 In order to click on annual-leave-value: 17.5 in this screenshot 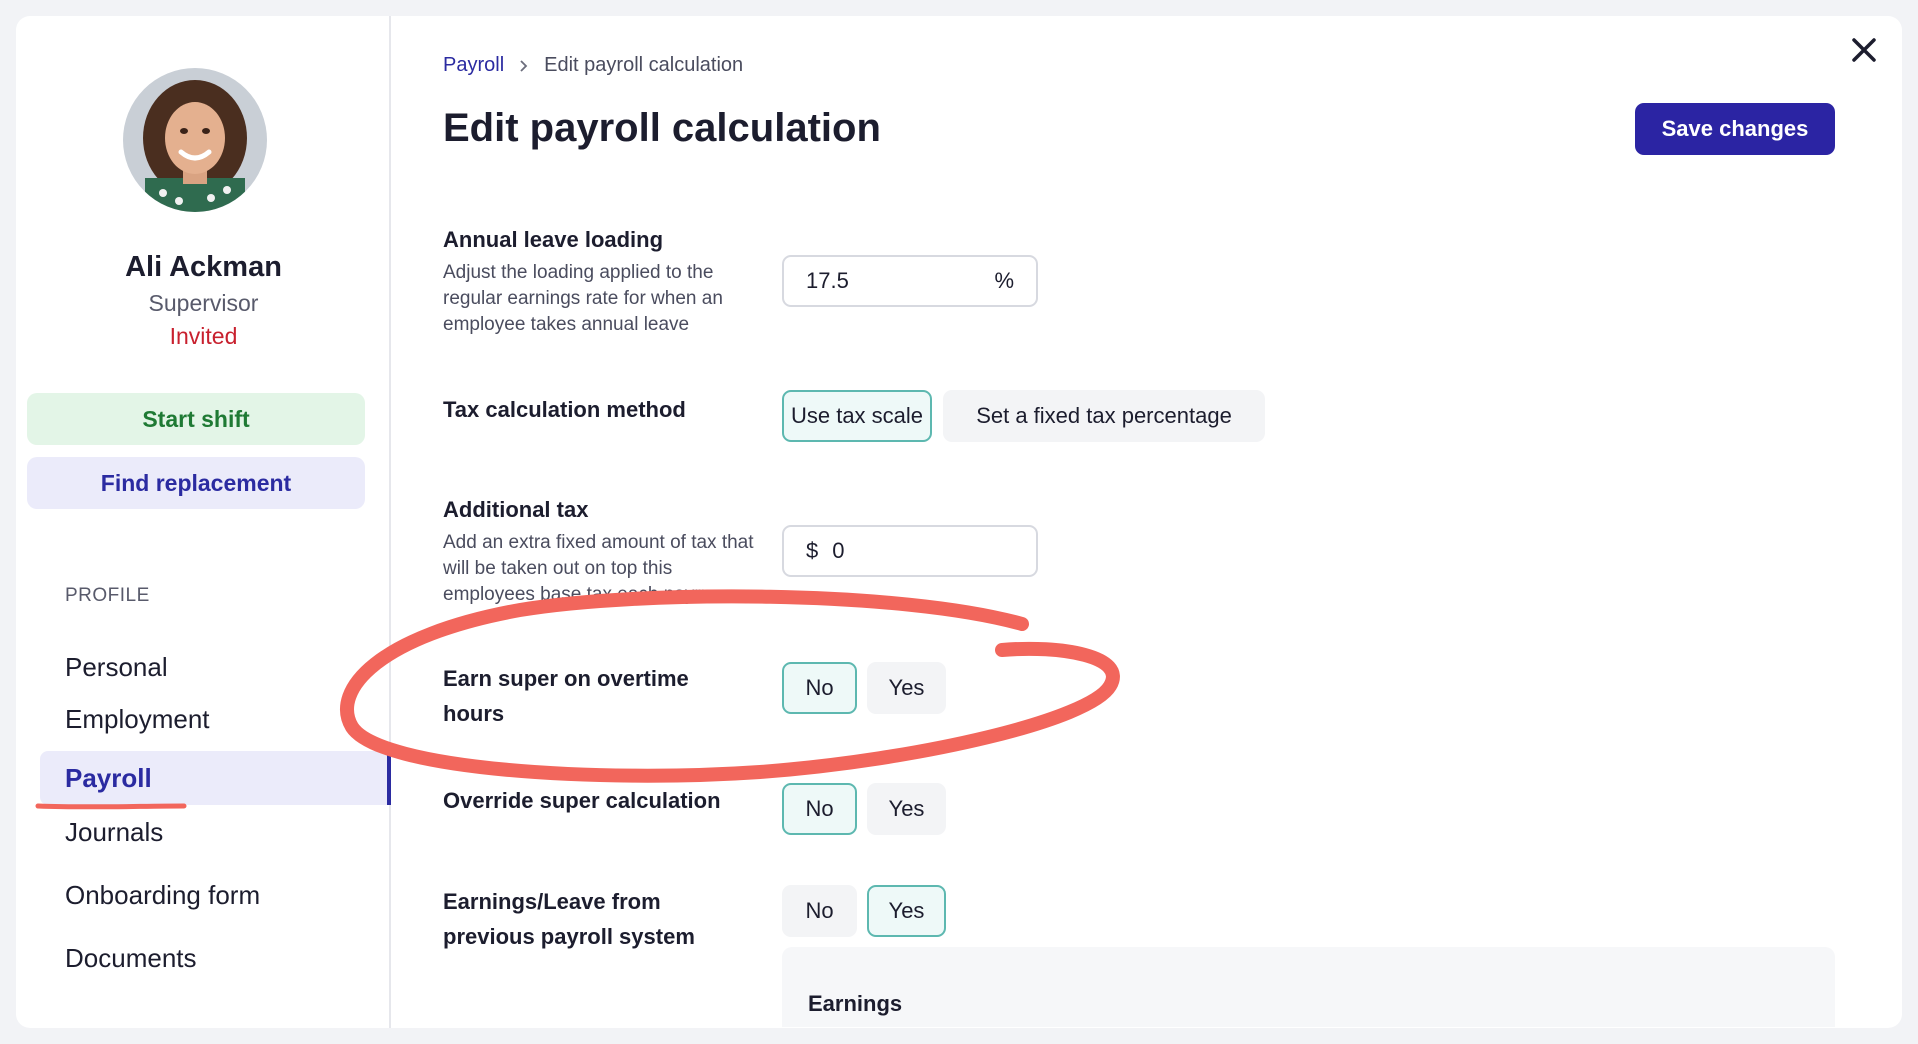, I will do `click(827, 280)`.